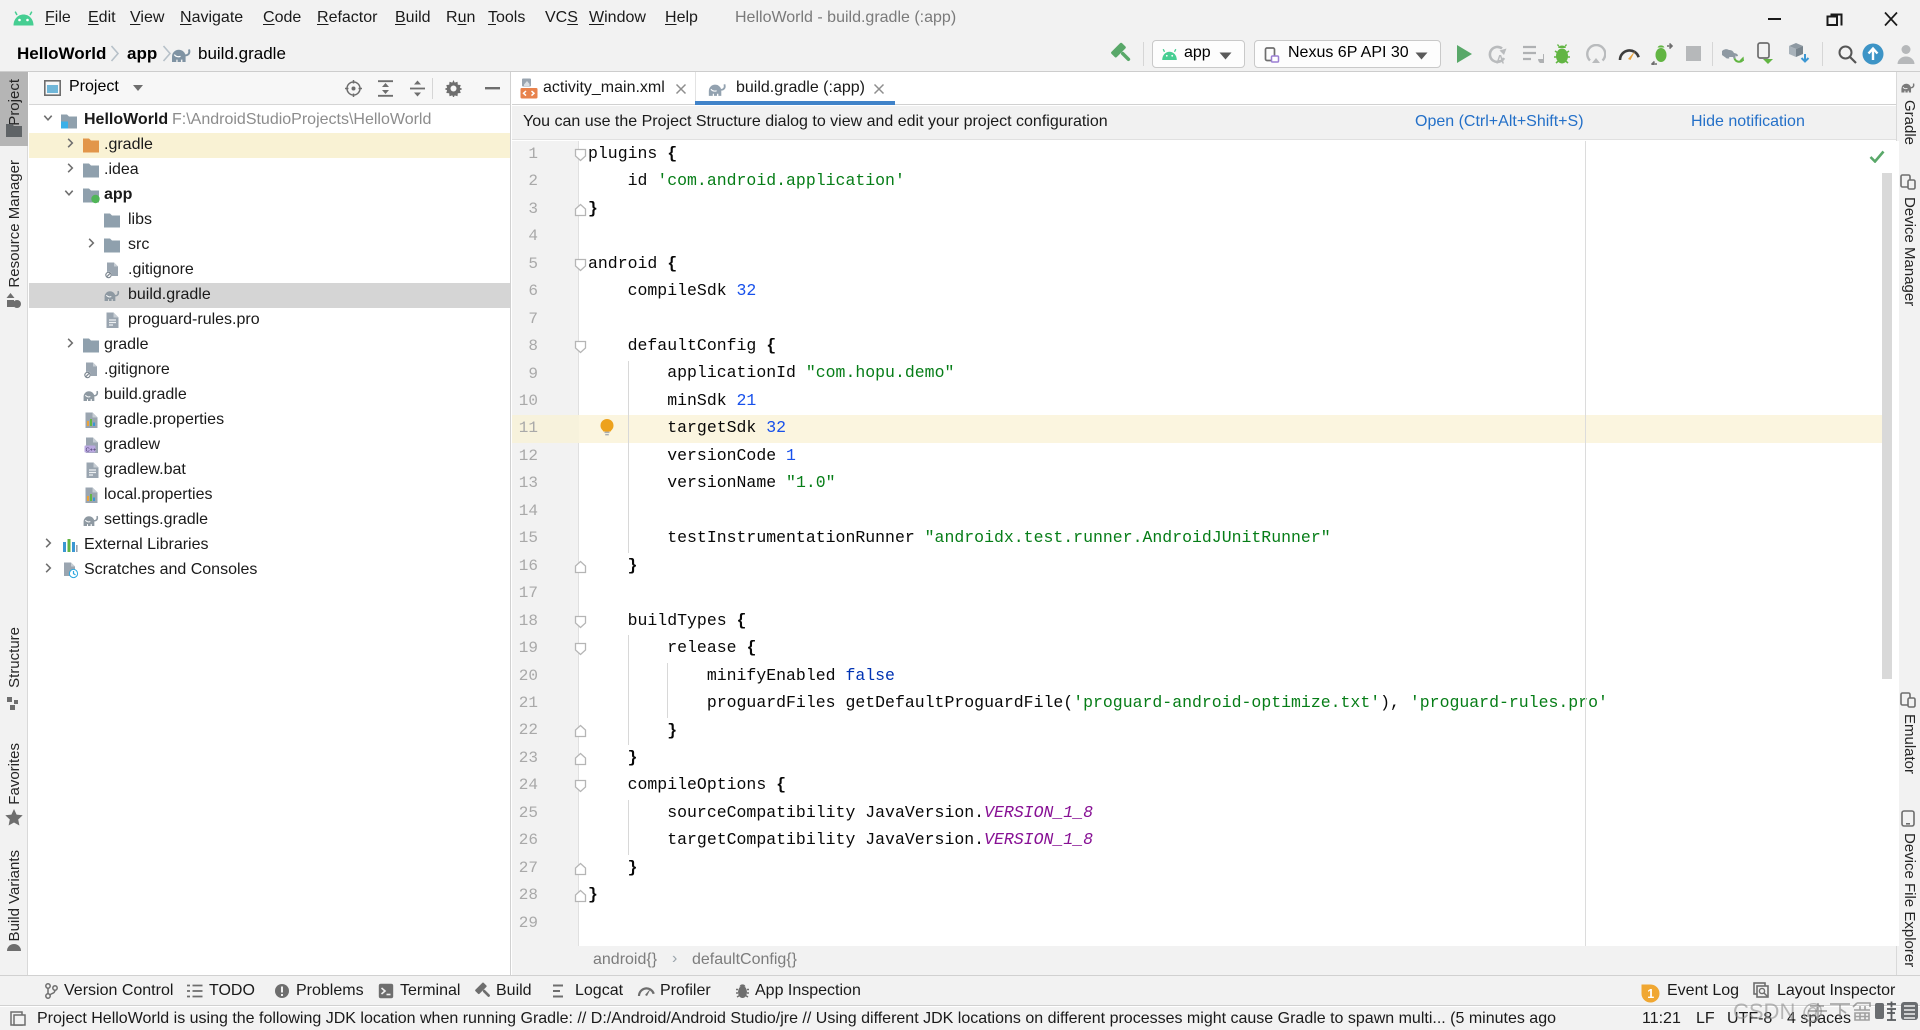 Image resolution: width=1920 pixels, height=1030 pixels. Describe the element at coordinates (1650, 994) in the screenshot. I see `svg-text: 1` at that location.